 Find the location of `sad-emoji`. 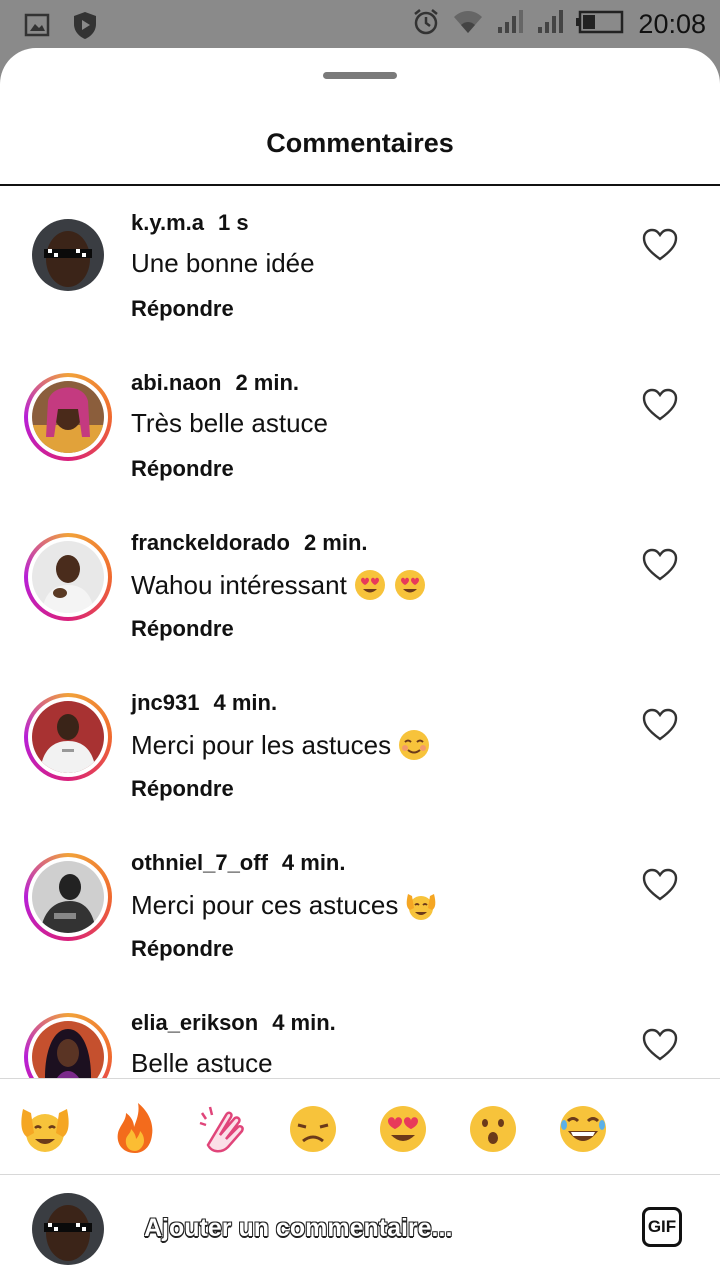

sad-emoji is located at coordinates (313, 1128).